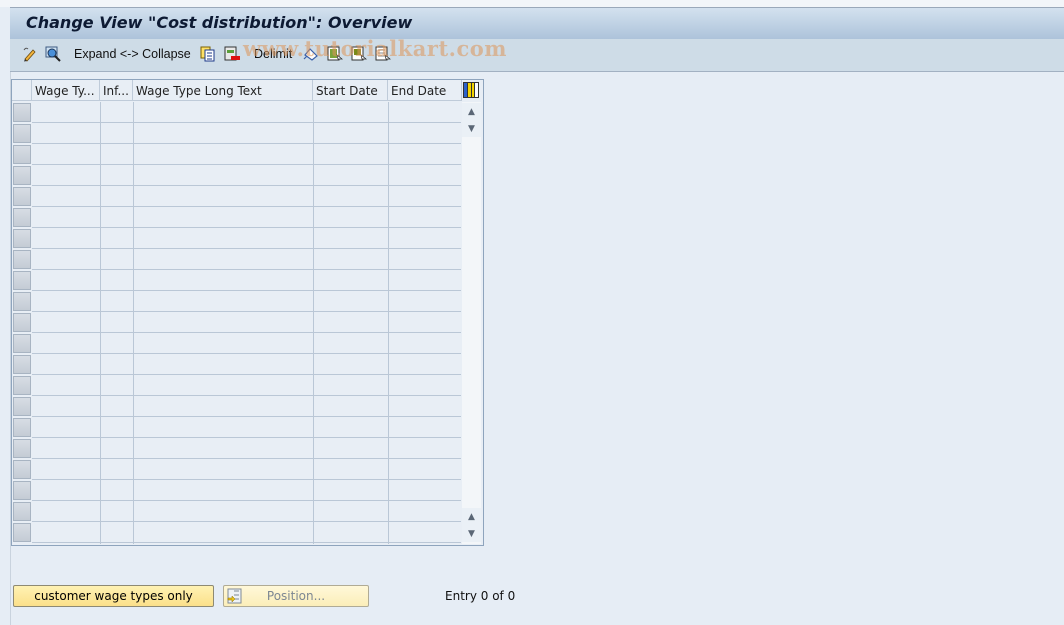 The width and height of the screenshot is (1064, 625). I want to click on delete-icon, so click(232, 53).